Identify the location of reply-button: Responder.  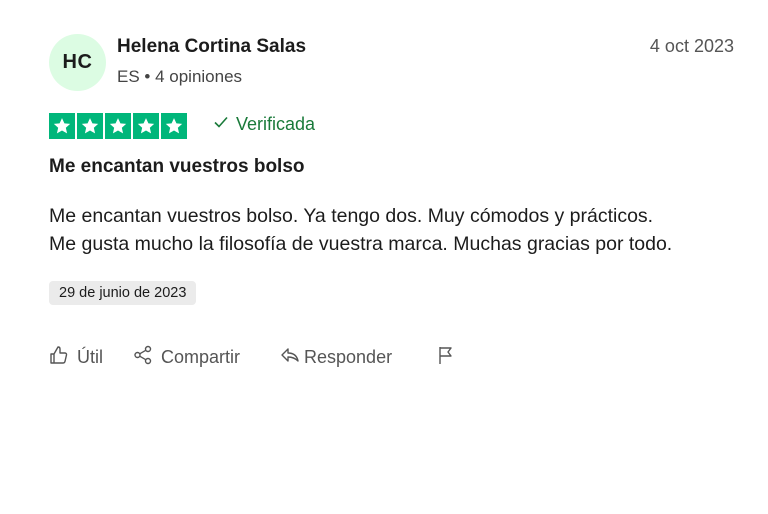
(336, 357).